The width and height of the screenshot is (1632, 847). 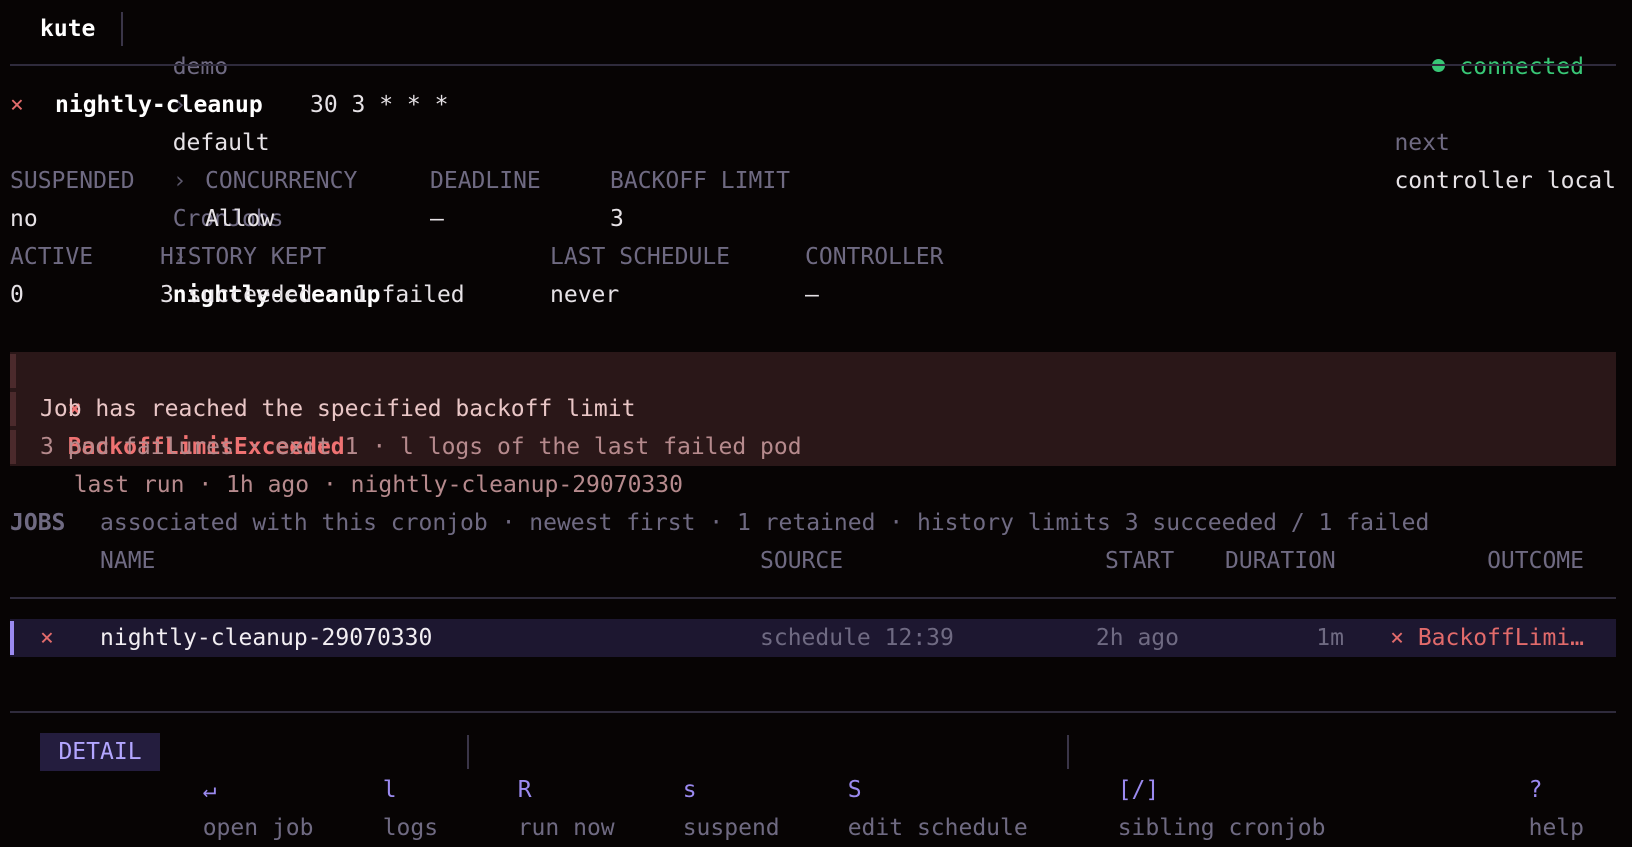 I want to click on connection-status-label: connected, so click(x=1521, y=67).